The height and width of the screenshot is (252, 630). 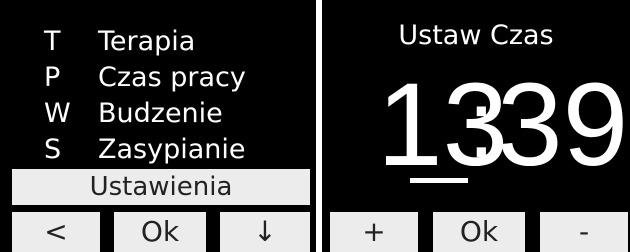 I want to click on down-arrow-button: ↓, so click(x=265, y=232).